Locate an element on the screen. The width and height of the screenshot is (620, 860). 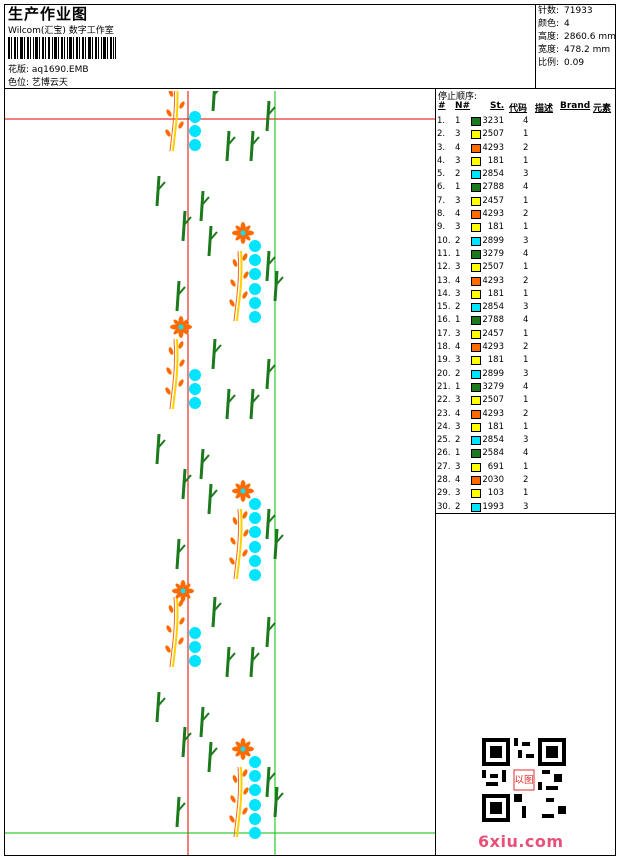
qr-code: 以图 is located at coordinates (524, 780).